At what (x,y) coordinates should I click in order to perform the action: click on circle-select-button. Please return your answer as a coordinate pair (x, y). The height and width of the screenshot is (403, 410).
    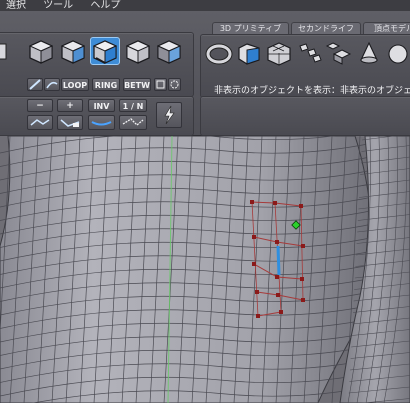
    Looking at the image, I should click on (174, 84).